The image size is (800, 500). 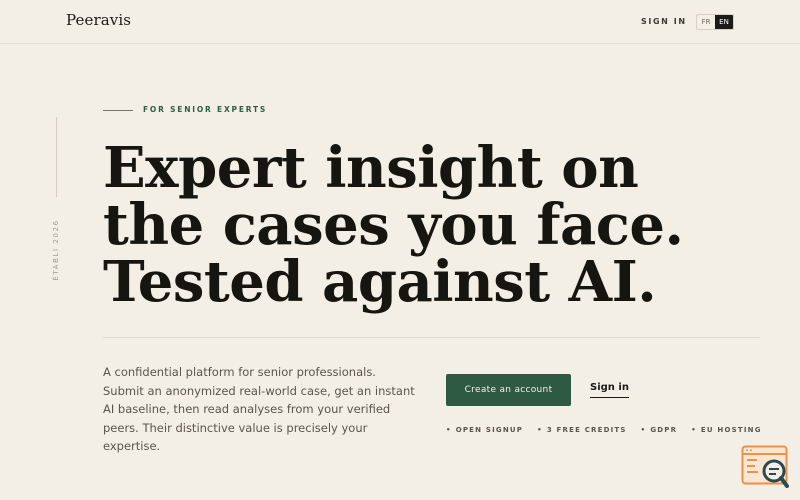 What do you see at coordinates (726, 430) in the screenshot?
I see `feature-eu-hosting: EU HOSTING` at bounding box center [726, 430].